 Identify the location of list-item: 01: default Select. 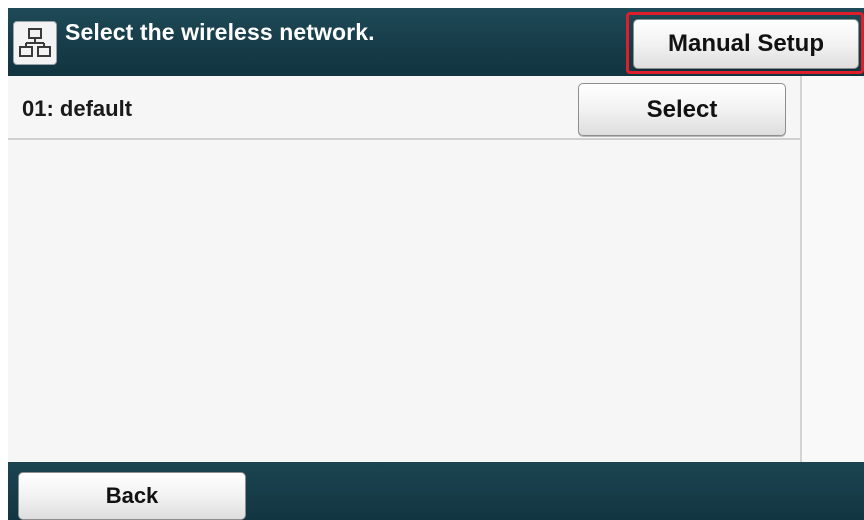
(404, 108).